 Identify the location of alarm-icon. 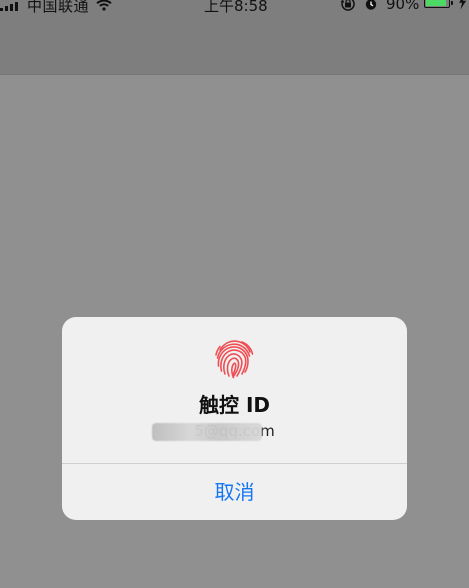
(371, 7).